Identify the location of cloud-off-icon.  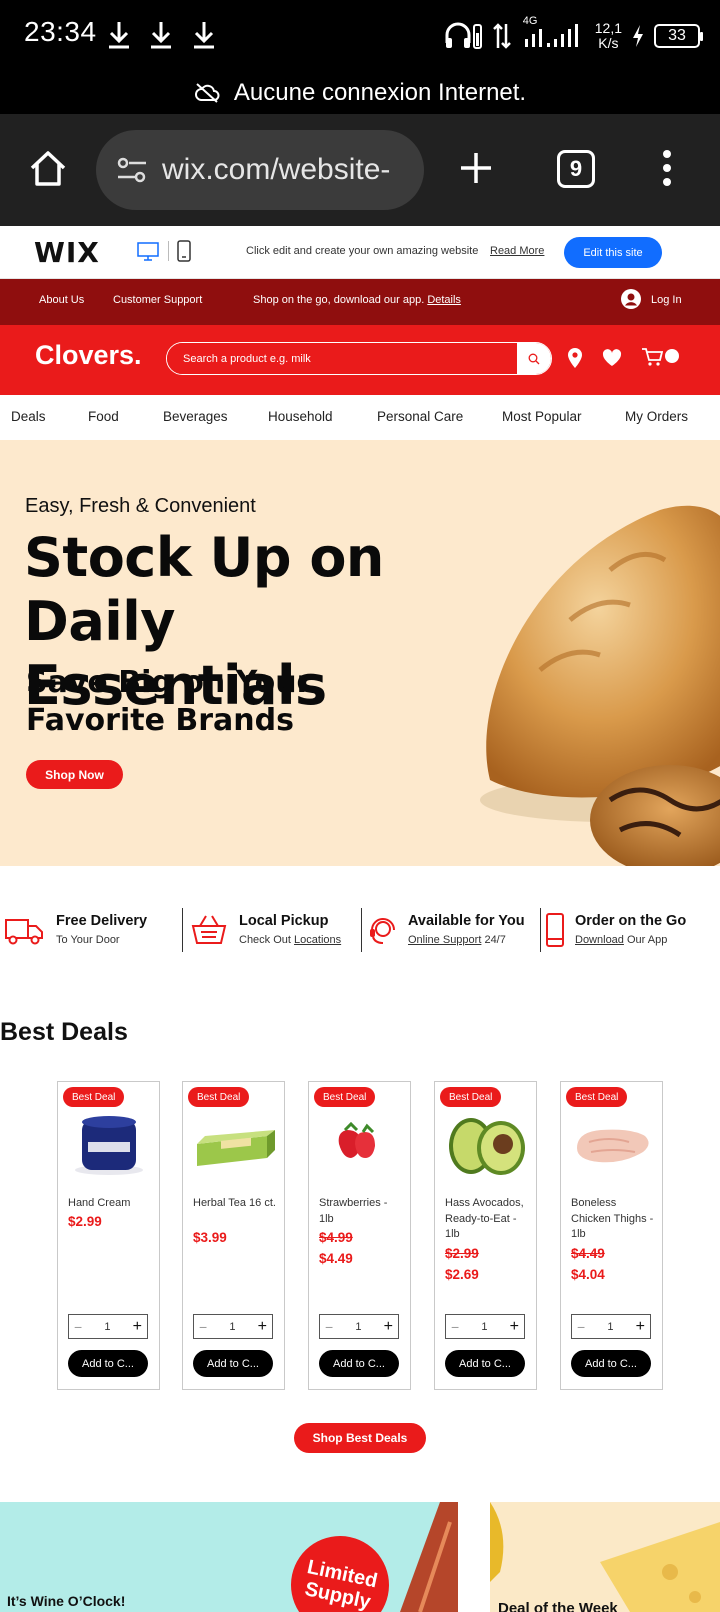
(207, 93).